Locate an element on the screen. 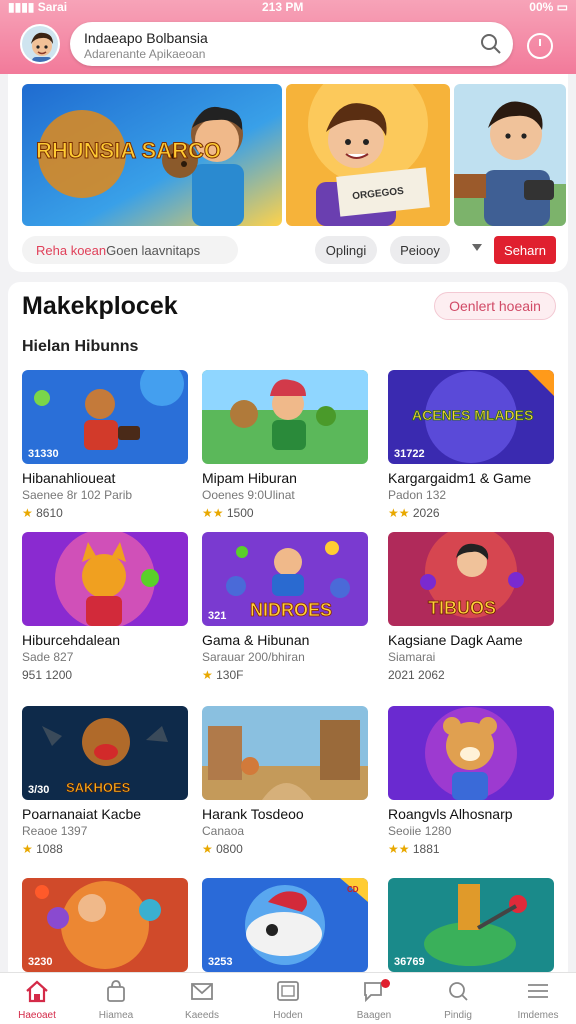 This screenshot has width=576, height=1024. power-icon is located at coordinates (540, 46).